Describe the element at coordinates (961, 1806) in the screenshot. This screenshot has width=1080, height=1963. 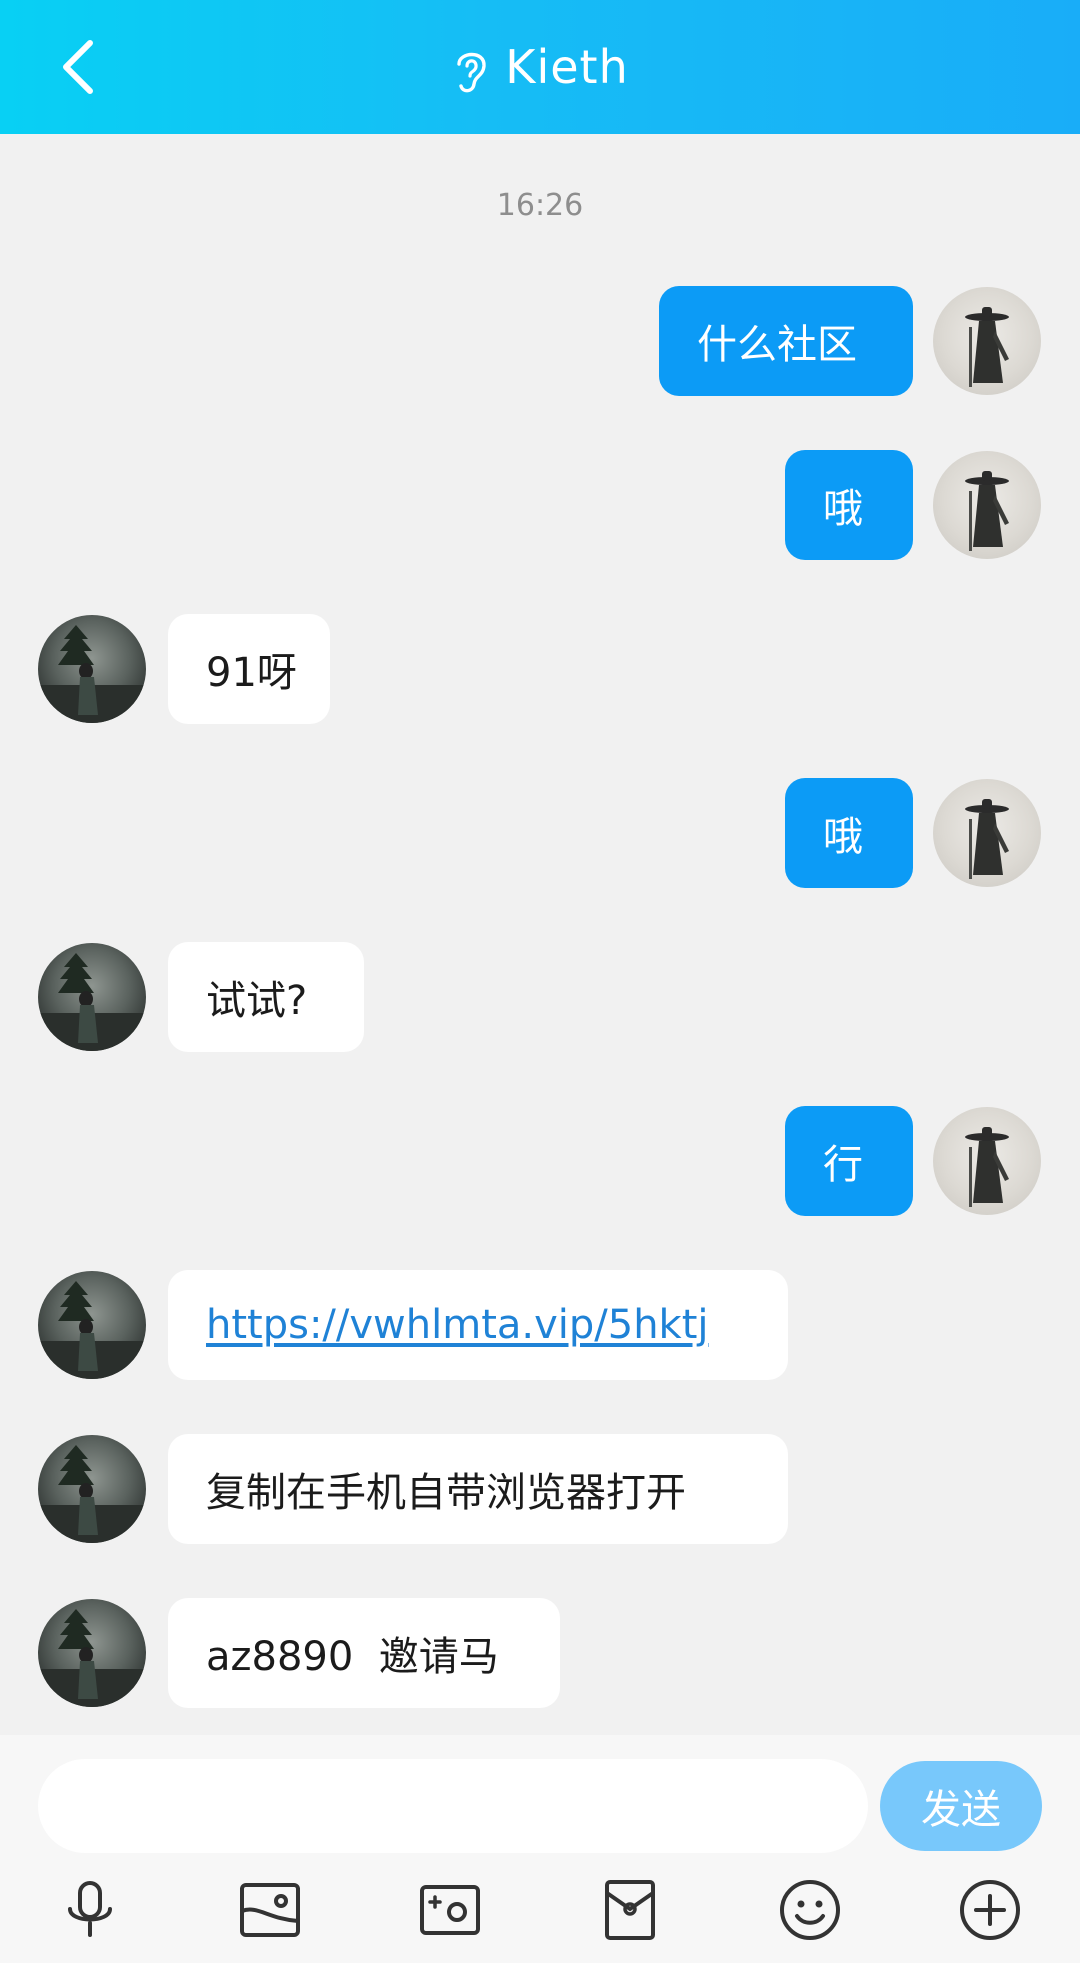
I see `send-button: 发送` at that location.